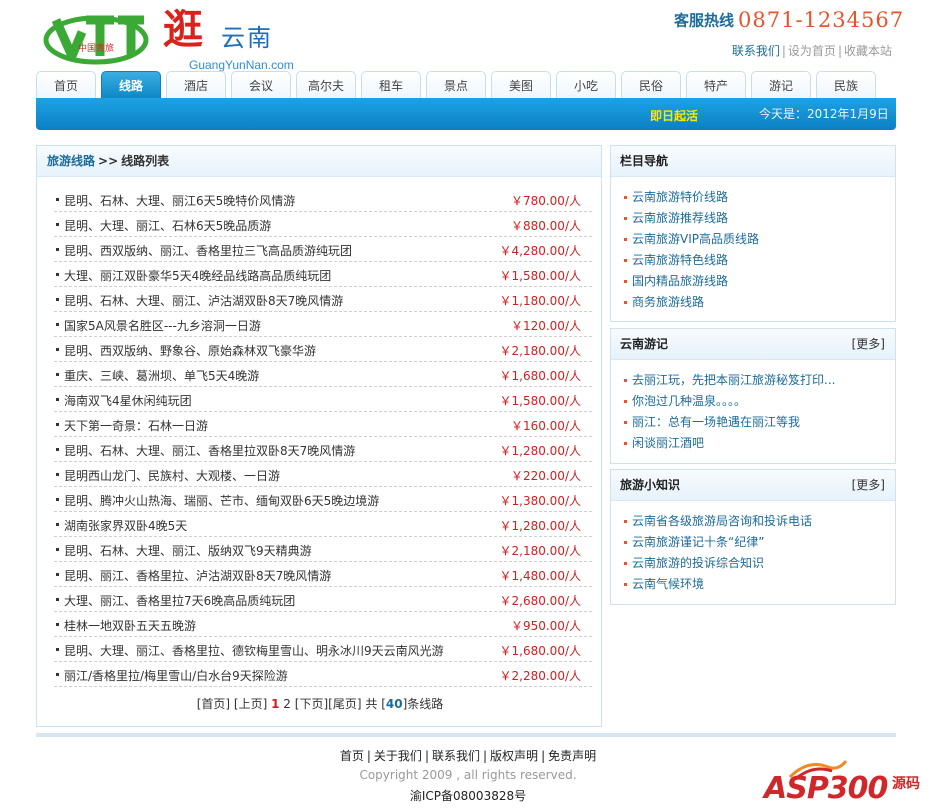 Image resolution: width=936 pixels, height=810 pixels. What do you see at coordinates (319, 161) in the screenshot?
I see `breadcrumb: 旅游线路 >> 线路列表` at bounding box center [319, 161].